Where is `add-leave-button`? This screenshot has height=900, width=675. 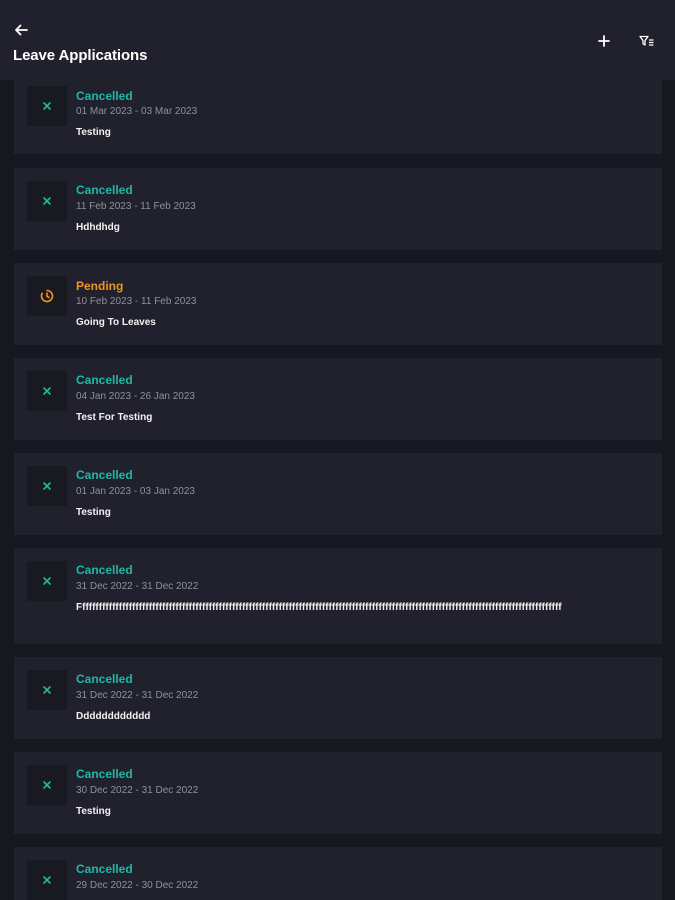
add-leave-button is located at coordinates (604, 41).